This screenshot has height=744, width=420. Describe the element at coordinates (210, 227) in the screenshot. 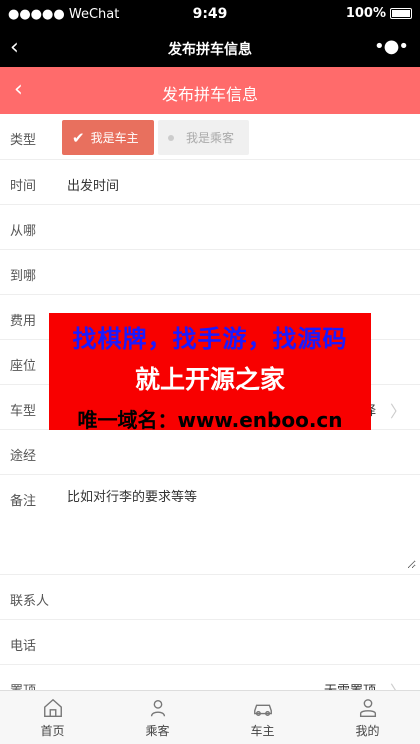

I see `from-row: 从哪` at that location.